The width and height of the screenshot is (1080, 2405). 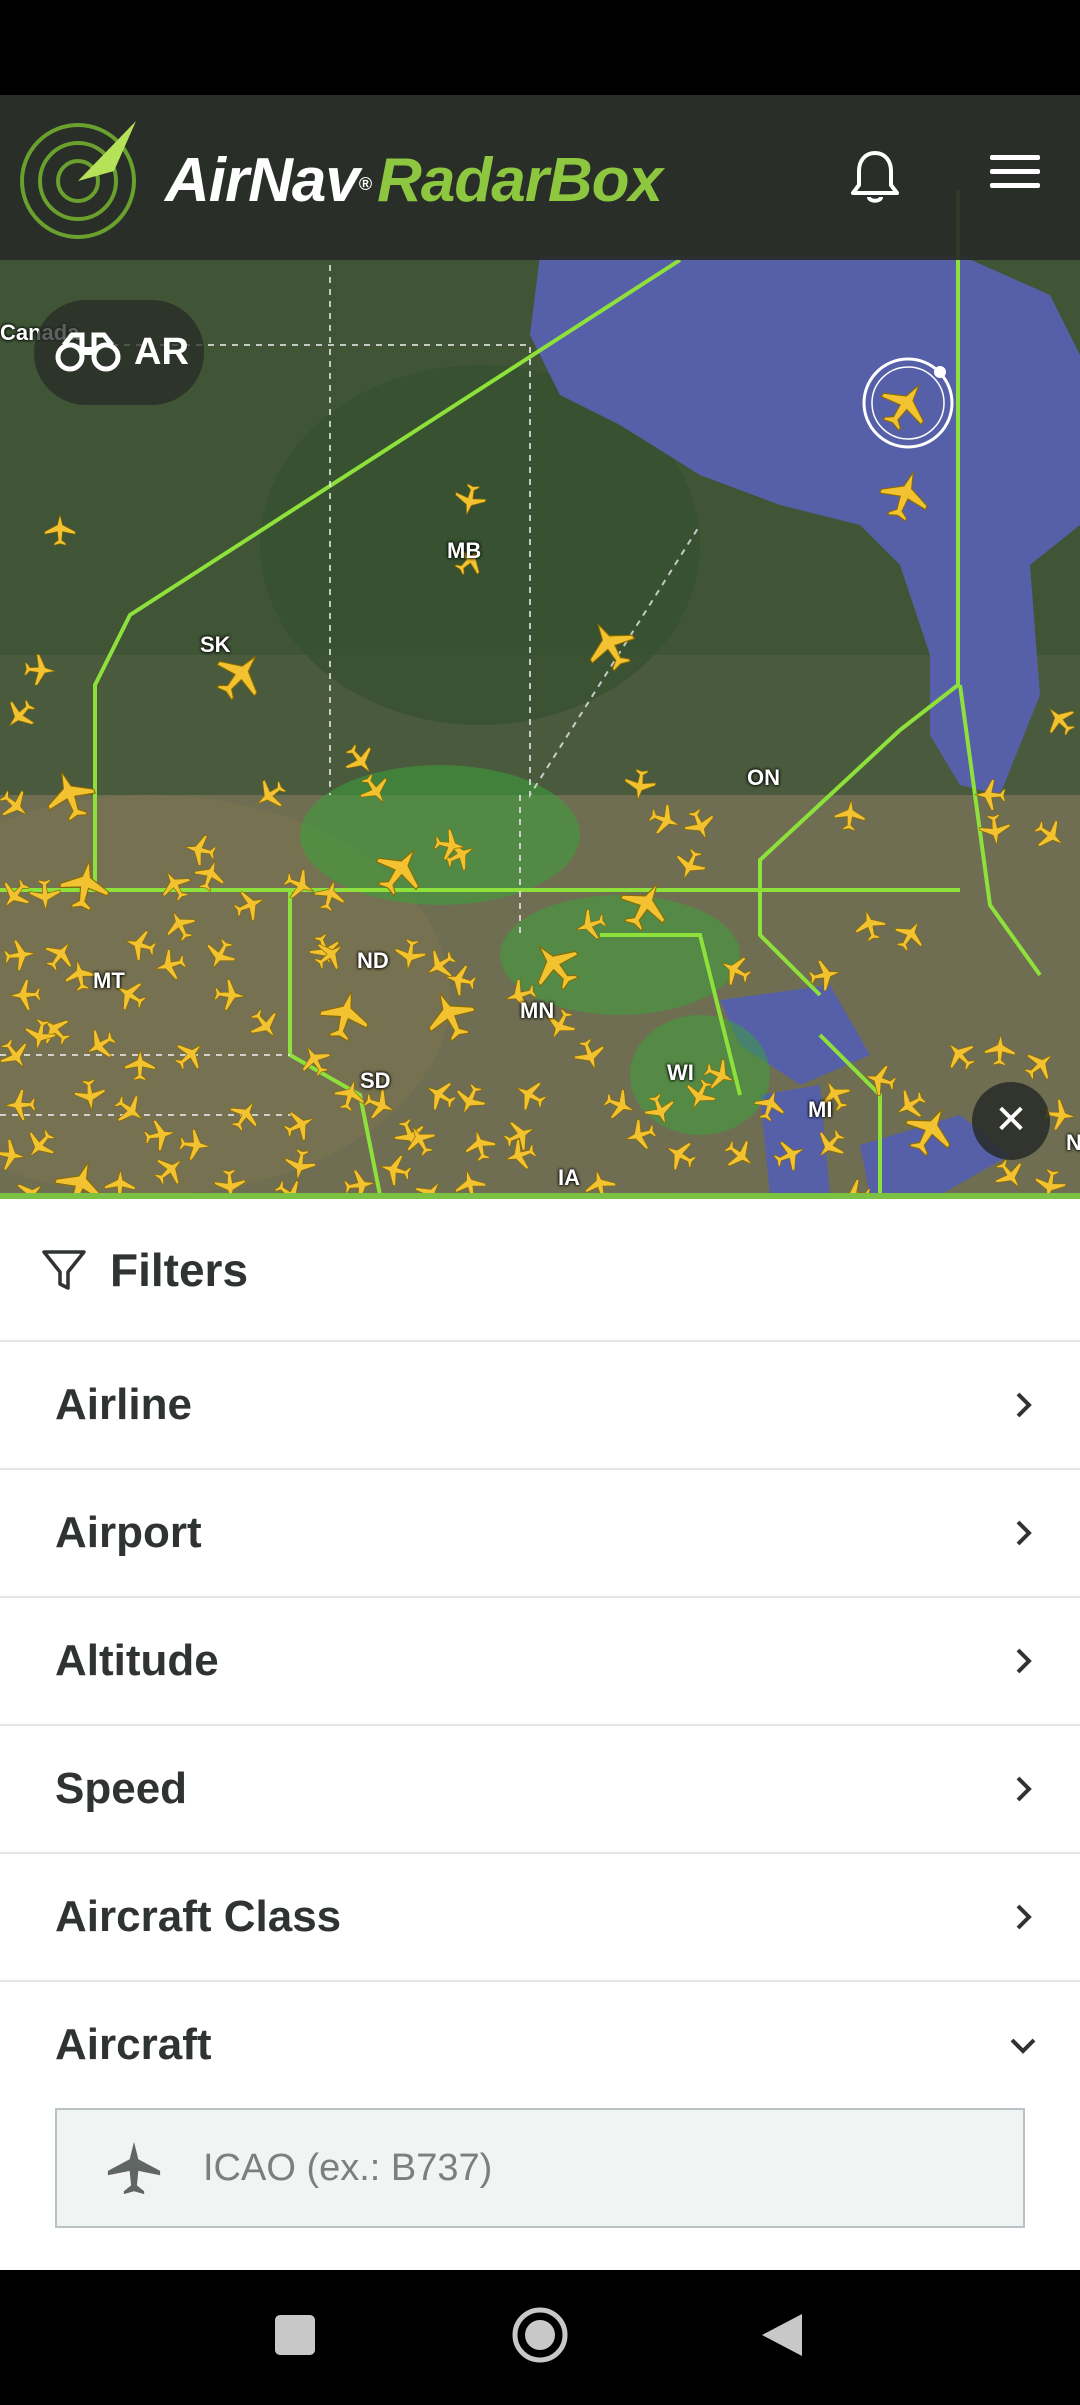 I want to click on app-logo: AirNav®RadarBox, so click(x=414, y=180).